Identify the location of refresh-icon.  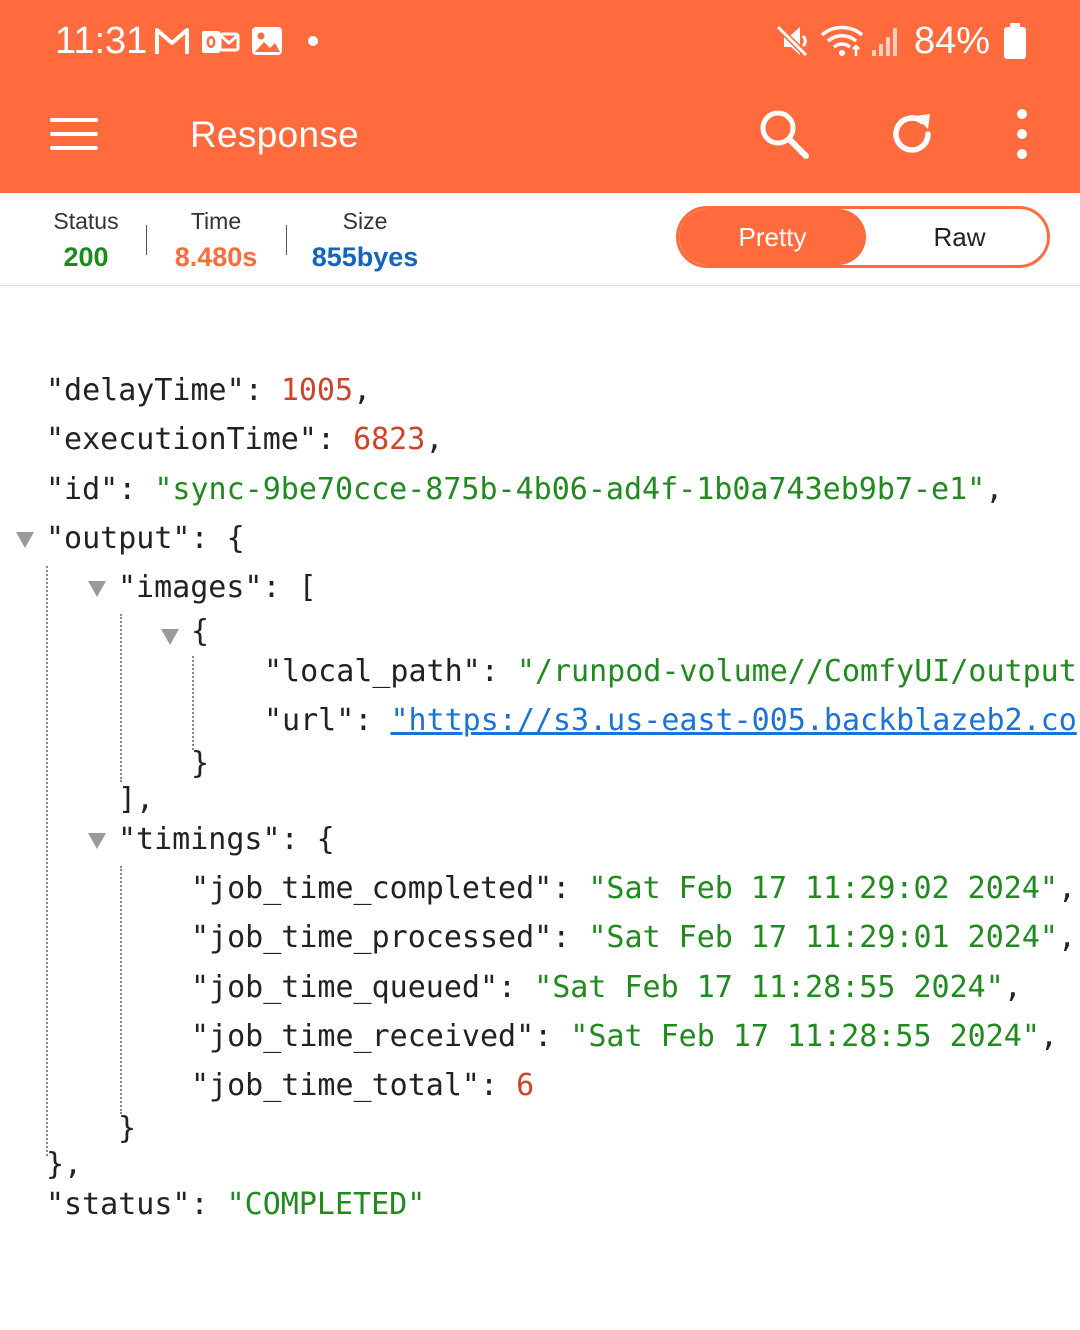
(912, 134).